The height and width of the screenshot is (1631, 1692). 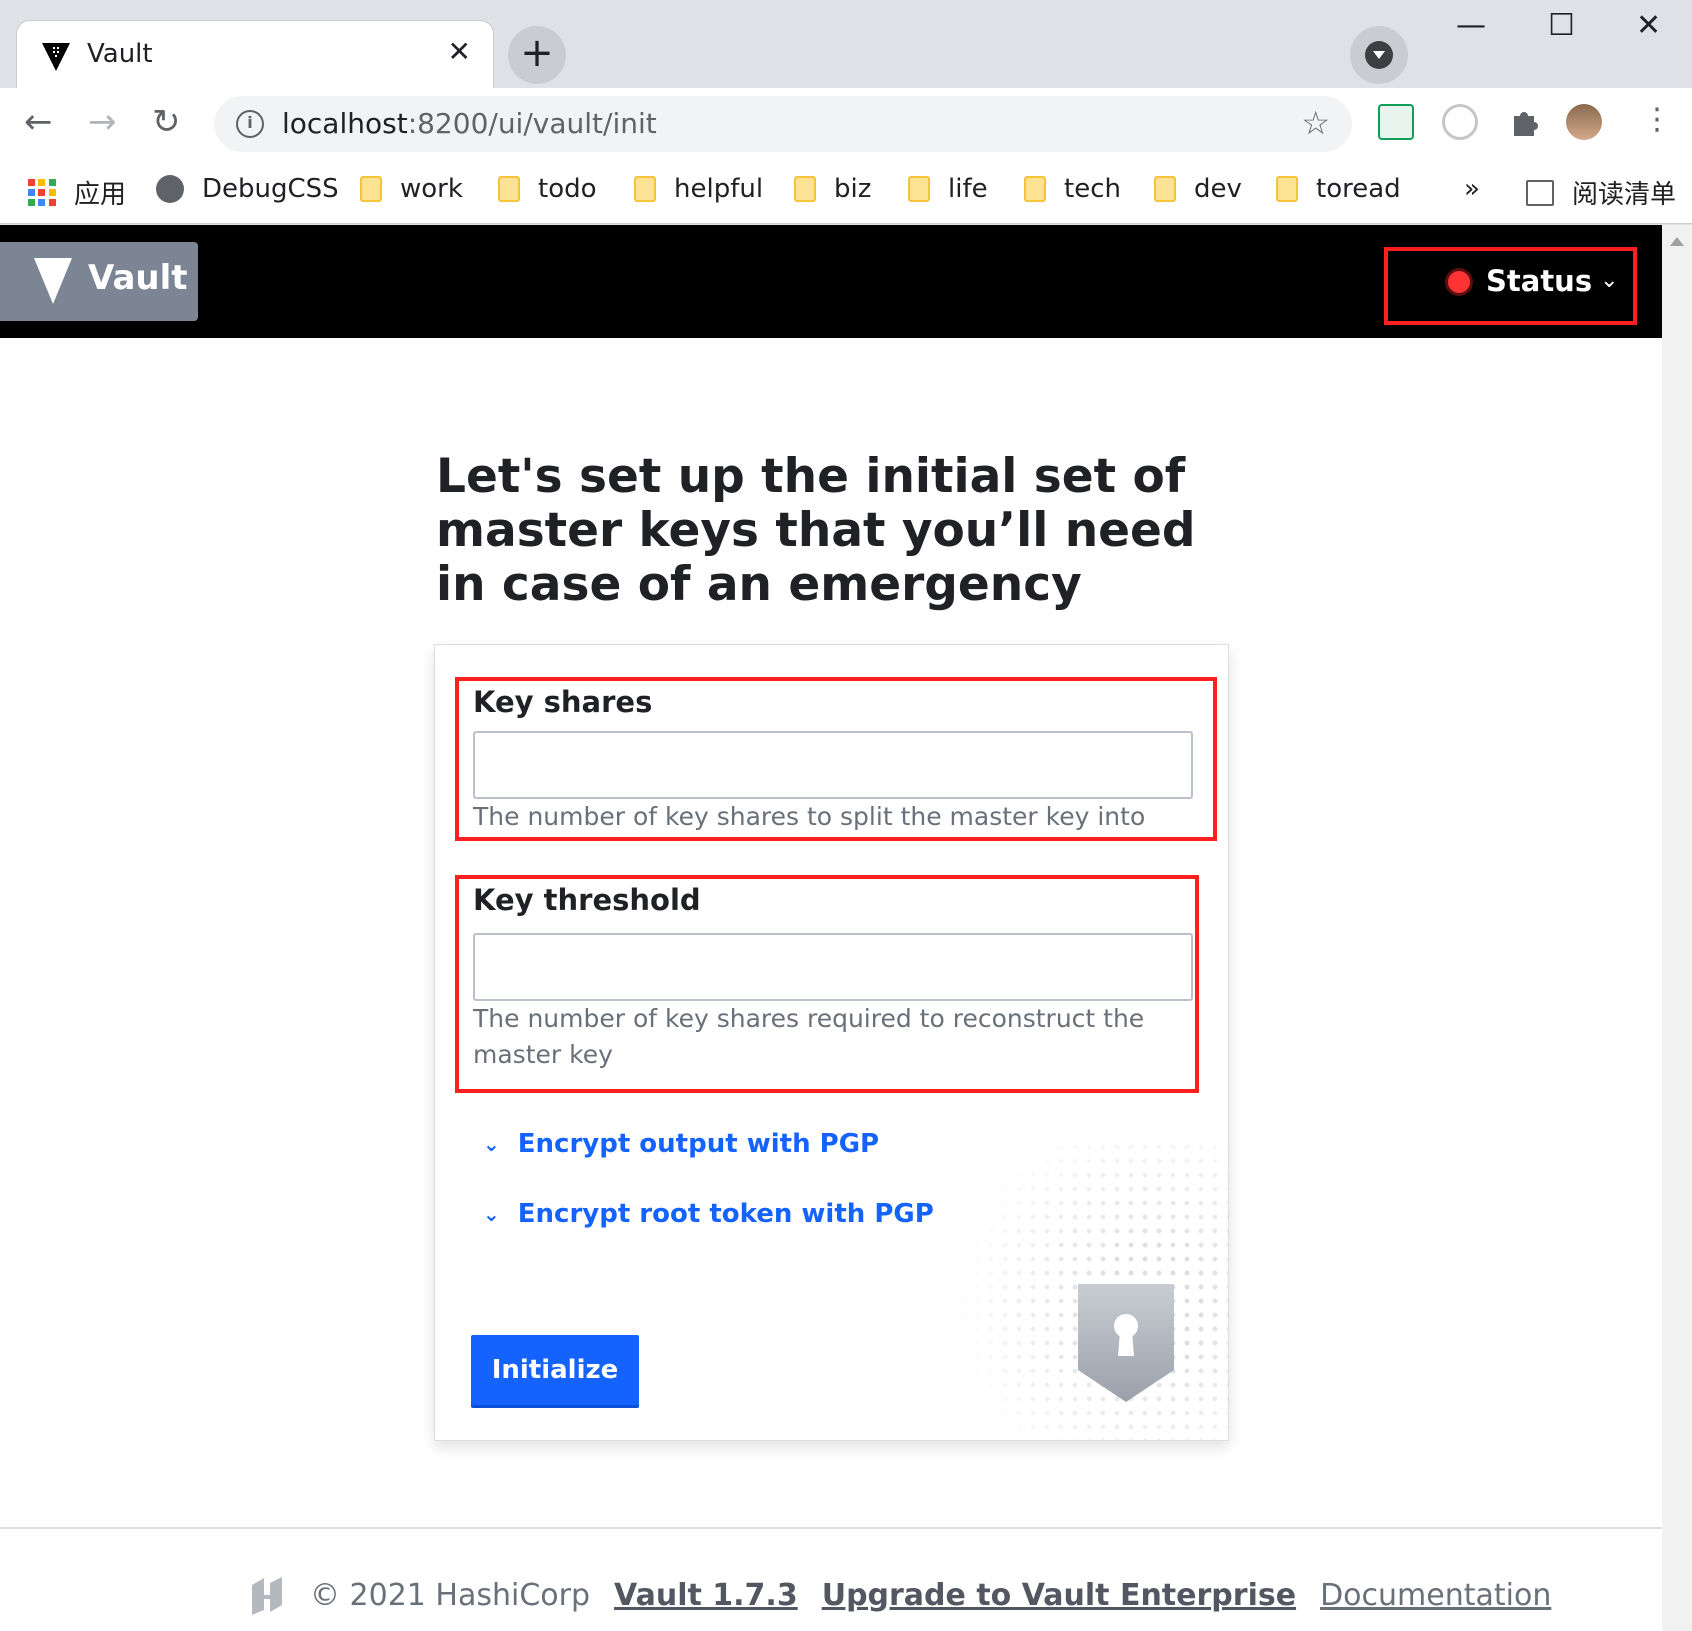 What do you see at coordinates (1472, 189) in the screenshot?
I see `more-bookmarks-button: »` at bounding box center [1472, 189].